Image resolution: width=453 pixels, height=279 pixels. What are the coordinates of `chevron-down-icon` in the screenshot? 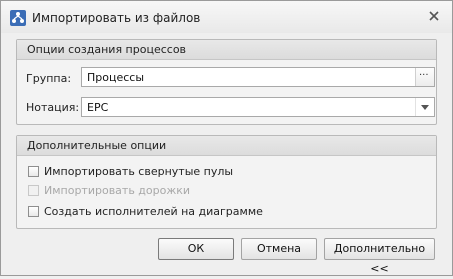 It's located at (425, 107).